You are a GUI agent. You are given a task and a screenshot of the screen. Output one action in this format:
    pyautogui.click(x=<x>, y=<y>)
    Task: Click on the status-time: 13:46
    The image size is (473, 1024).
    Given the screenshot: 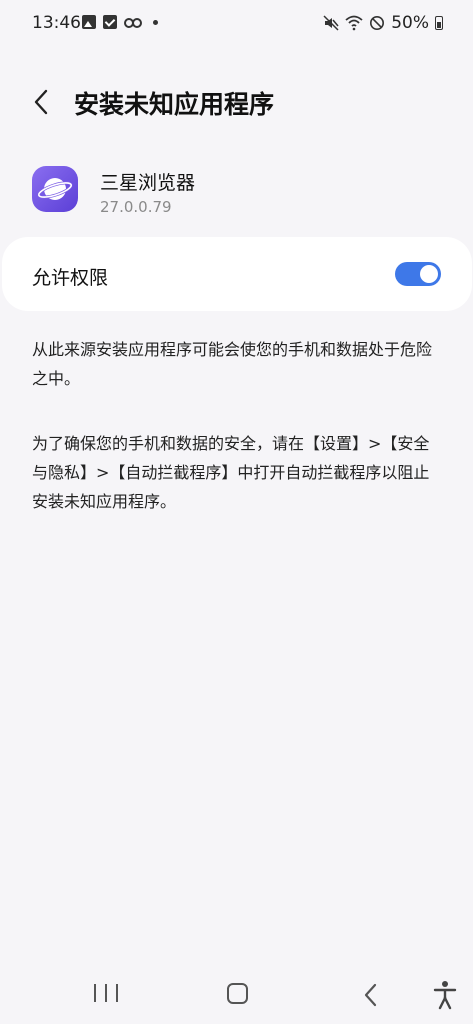 What is the action you would take?
    pyautogui.click(x=56, y=23)
    